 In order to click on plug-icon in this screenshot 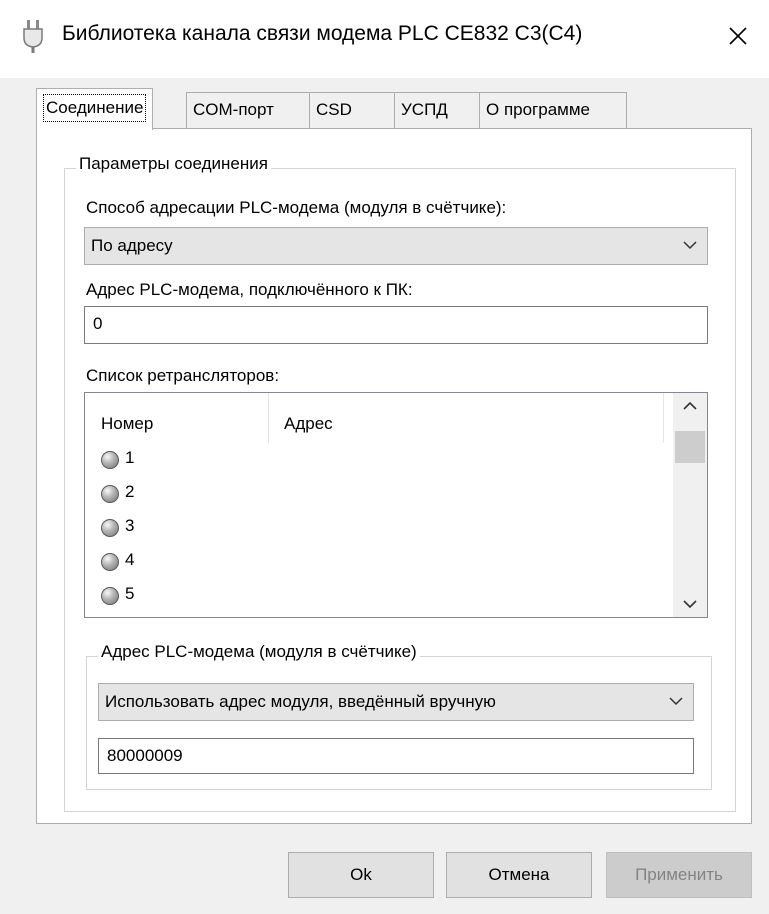, I will do `click(33, 36)`.